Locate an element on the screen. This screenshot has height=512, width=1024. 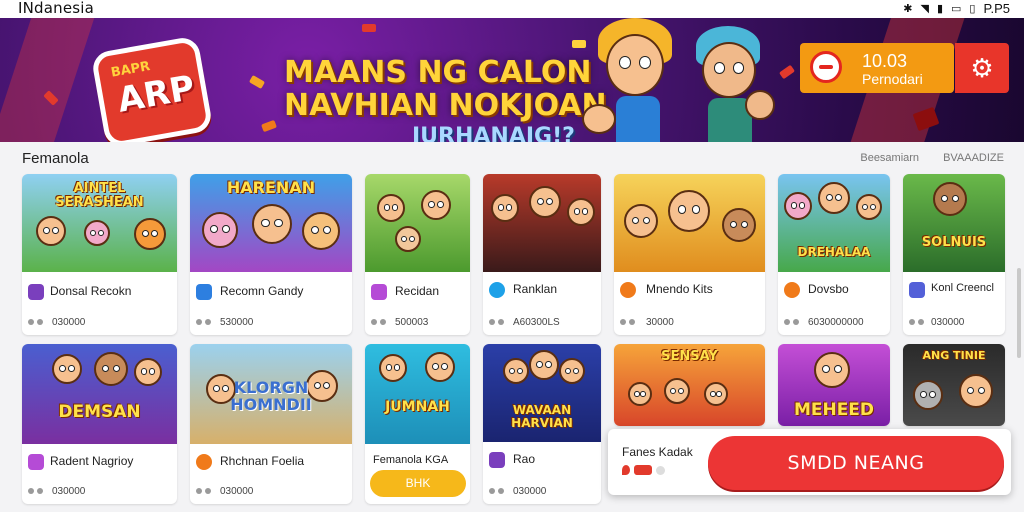
heart-icon is located at coordinates (626, 470).